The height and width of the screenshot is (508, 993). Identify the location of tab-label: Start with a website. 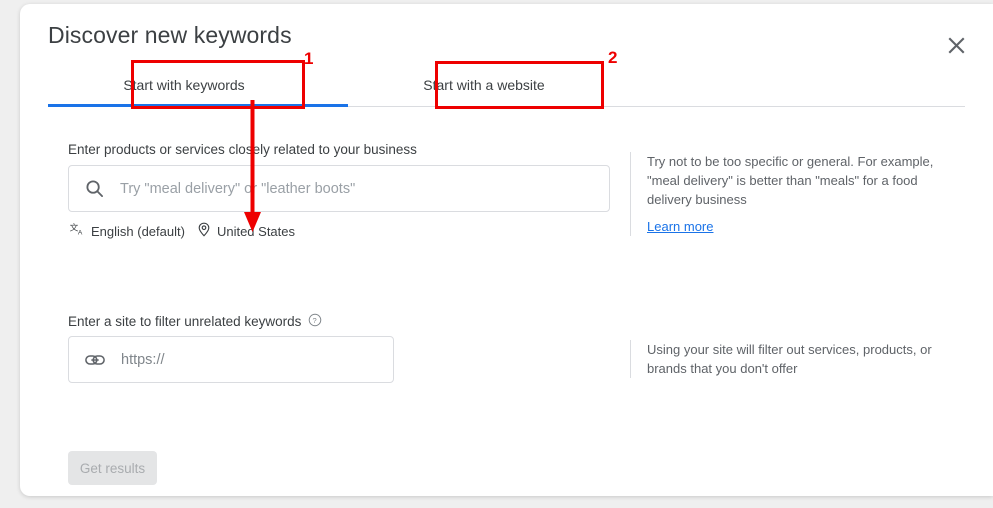
(484, 85).